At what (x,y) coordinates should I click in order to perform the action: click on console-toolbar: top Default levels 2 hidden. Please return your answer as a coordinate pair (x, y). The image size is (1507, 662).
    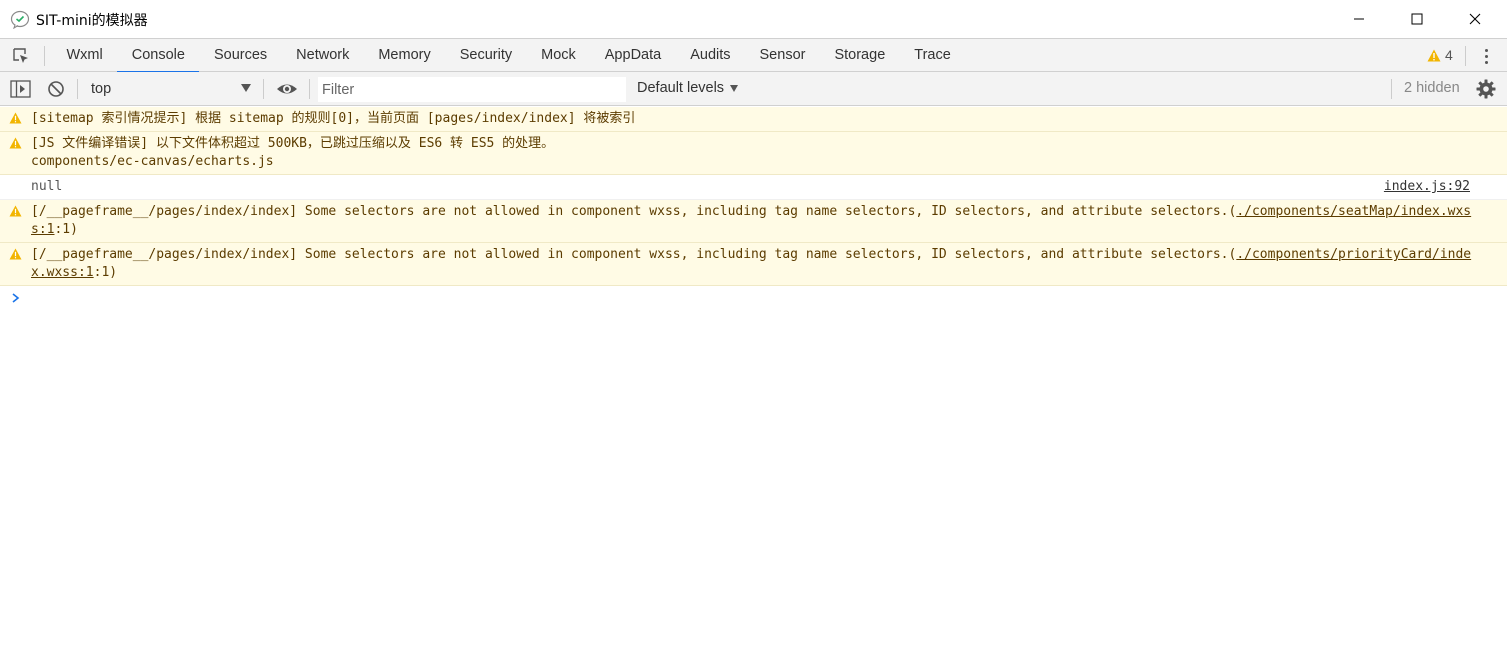
    Looking at the image, I should click on (753, 89).